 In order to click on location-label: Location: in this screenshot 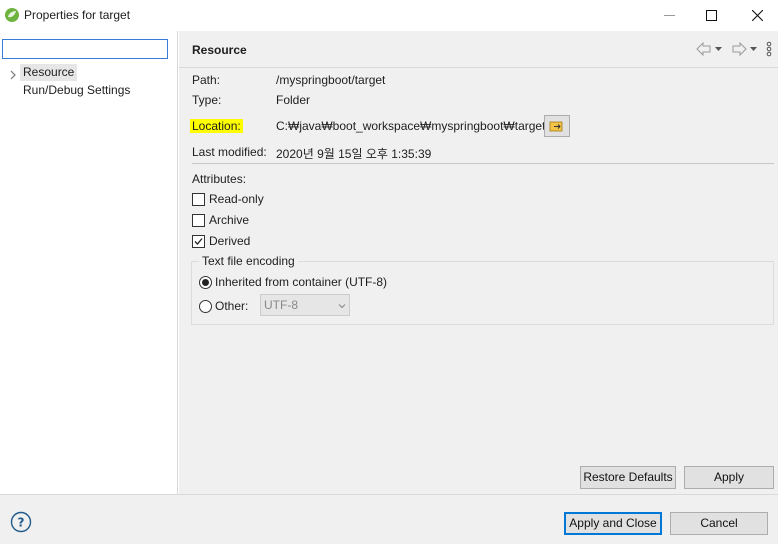, I will do `click(216, 126)`.